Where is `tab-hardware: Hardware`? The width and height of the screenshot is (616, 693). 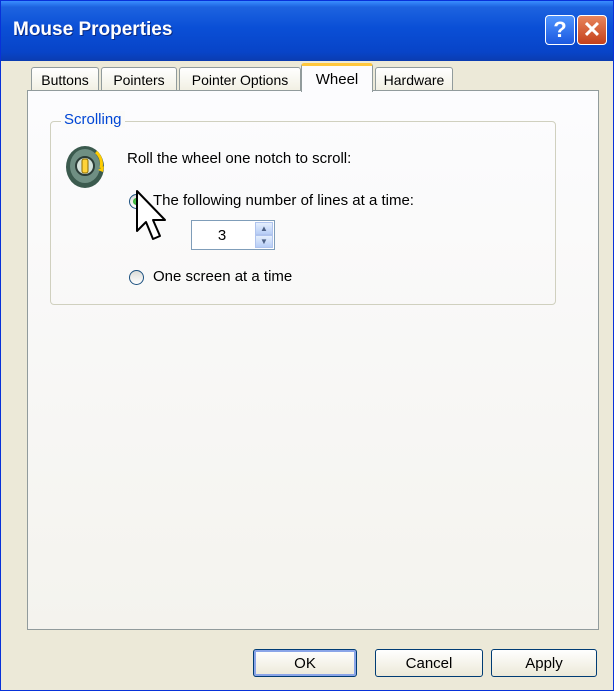
tab-hardware: Hardware is located at coordinates (414, 79).